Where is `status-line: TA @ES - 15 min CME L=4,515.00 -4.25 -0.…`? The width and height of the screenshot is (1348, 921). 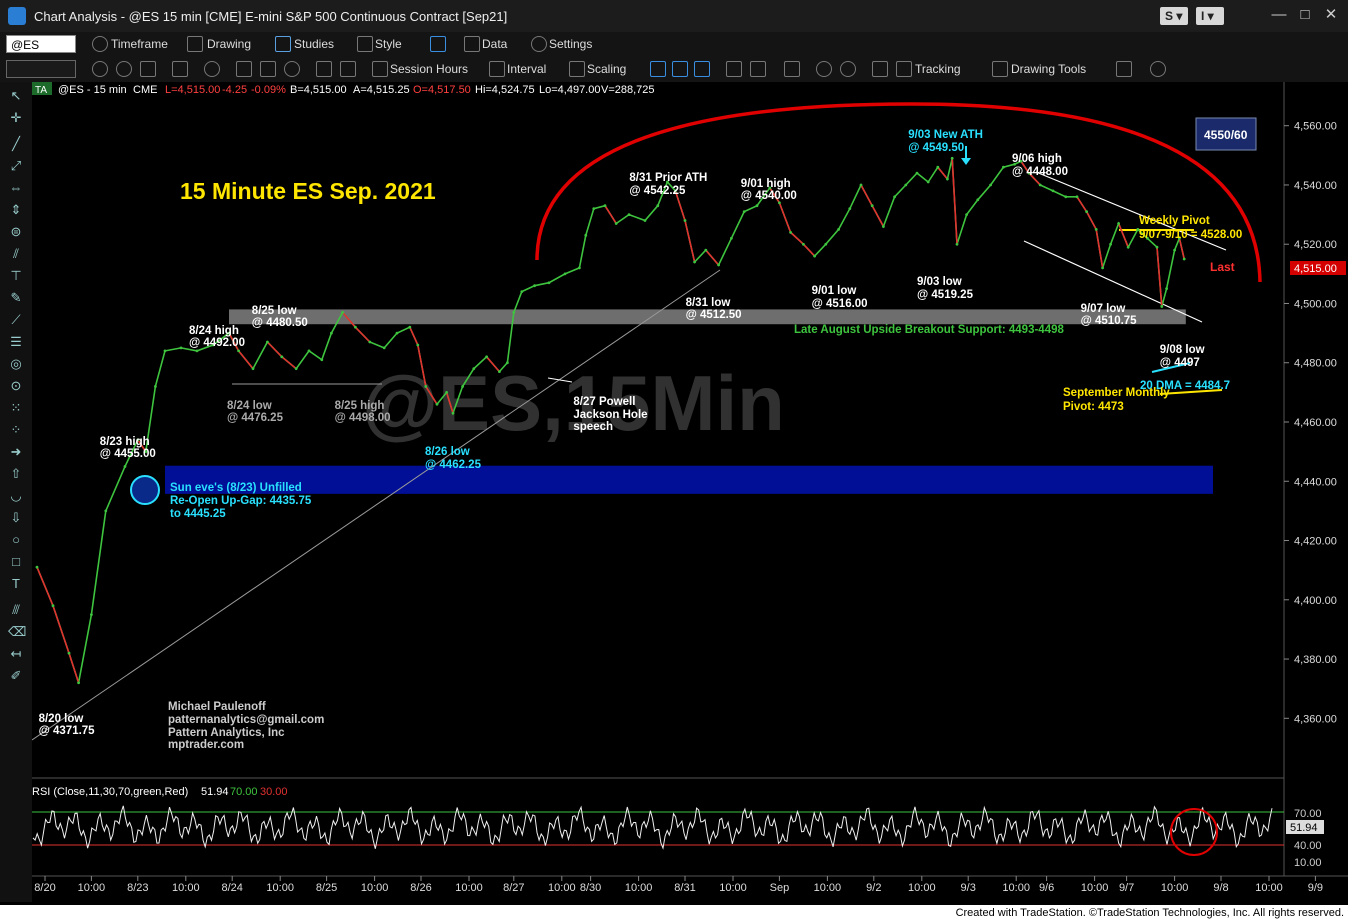
status-line: TA @ES - 15 min CME L=4,515.00 -4.25 -0.… is located at coordinates (343, 89).